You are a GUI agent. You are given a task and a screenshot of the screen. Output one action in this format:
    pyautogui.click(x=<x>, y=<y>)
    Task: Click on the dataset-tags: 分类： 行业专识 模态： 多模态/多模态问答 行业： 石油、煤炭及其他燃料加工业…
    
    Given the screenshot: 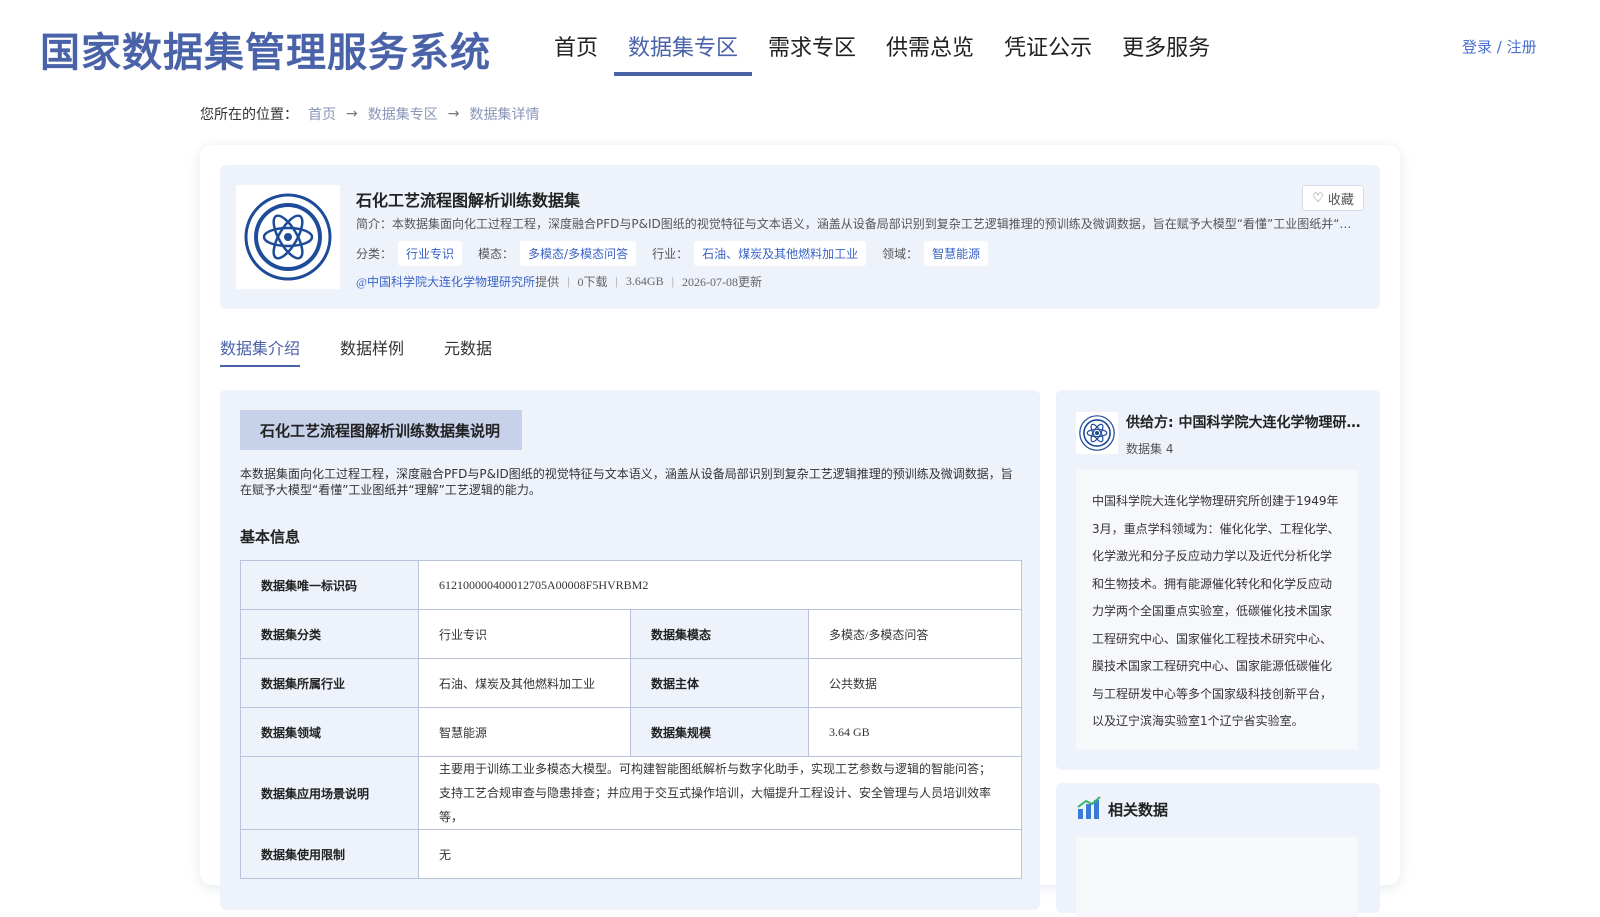 What is the action you would take?
    pyautogui.click(x=680, y=253)
    